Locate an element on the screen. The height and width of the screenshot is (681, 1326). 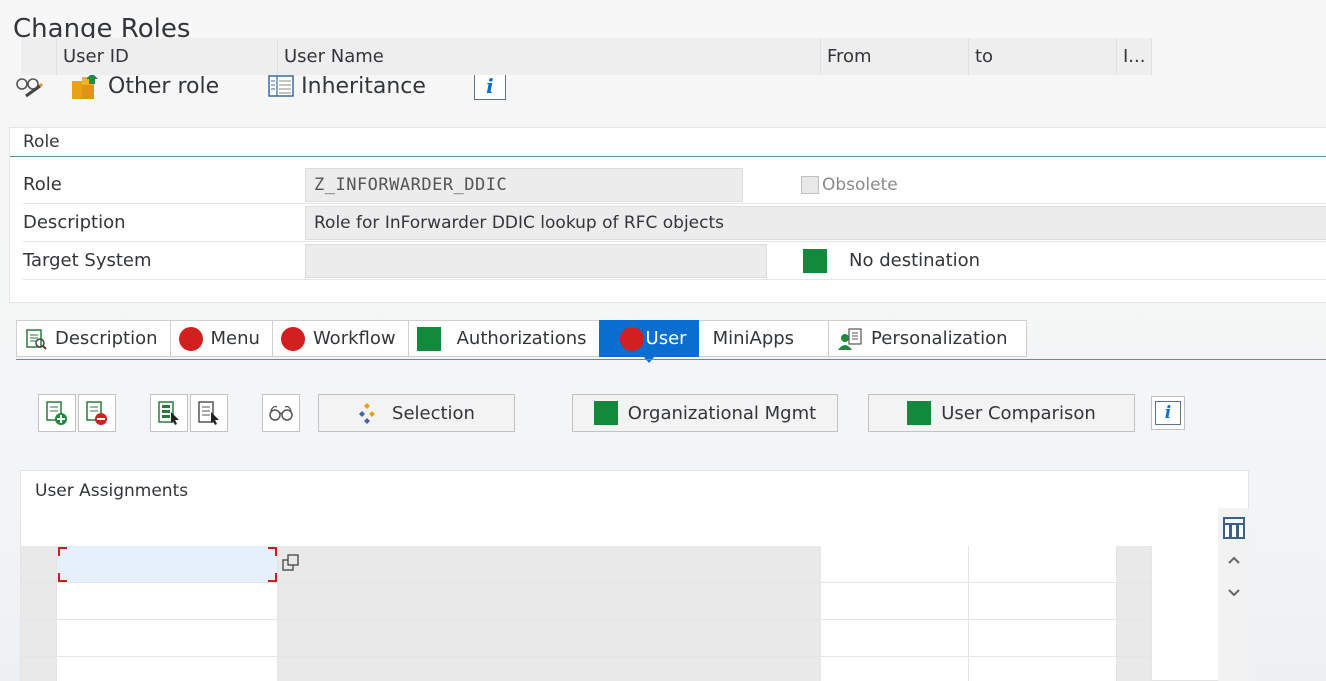
column-header-label: User Name is located at coordinates (334, 56).